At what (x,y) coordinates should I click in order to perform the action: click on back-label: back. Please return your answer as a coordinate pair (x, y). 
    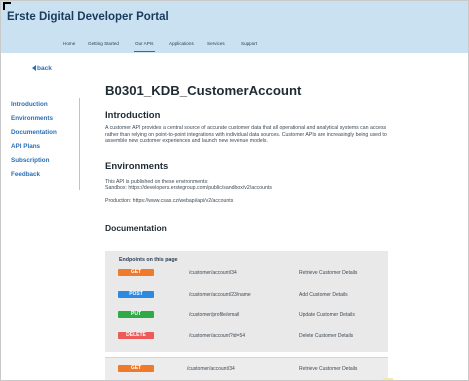
    Looking at the image, I should click on (44, 68).